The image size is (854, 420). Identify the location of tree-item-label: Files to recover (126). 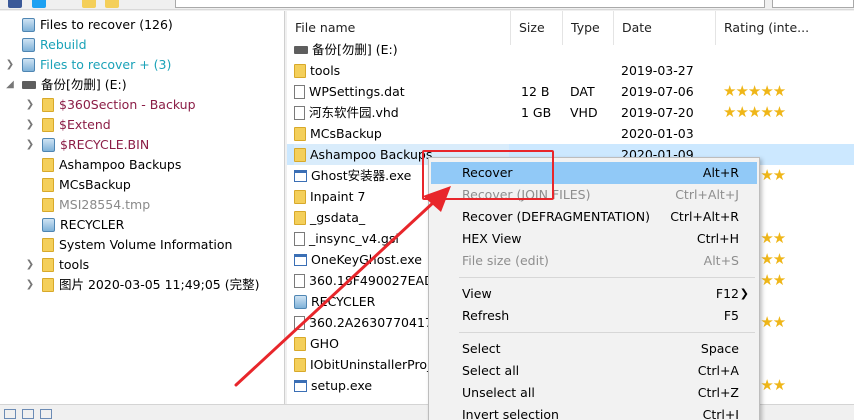
(106, 24).